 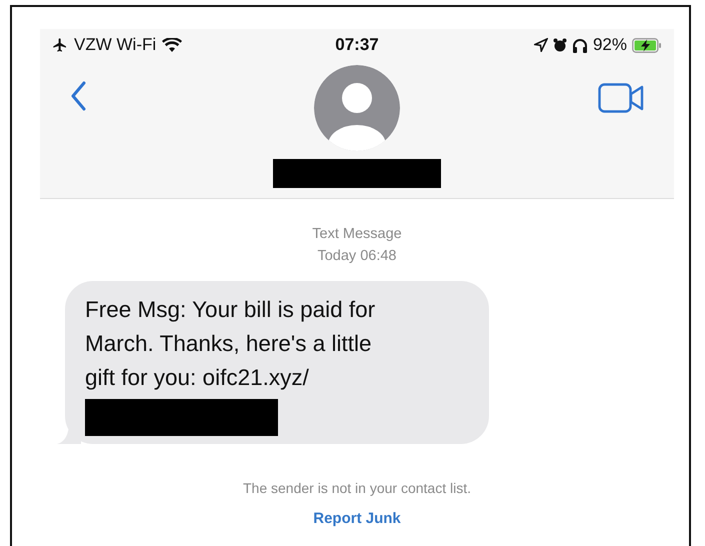 I want to click on airplane-icon, so click(x=60, y=45).